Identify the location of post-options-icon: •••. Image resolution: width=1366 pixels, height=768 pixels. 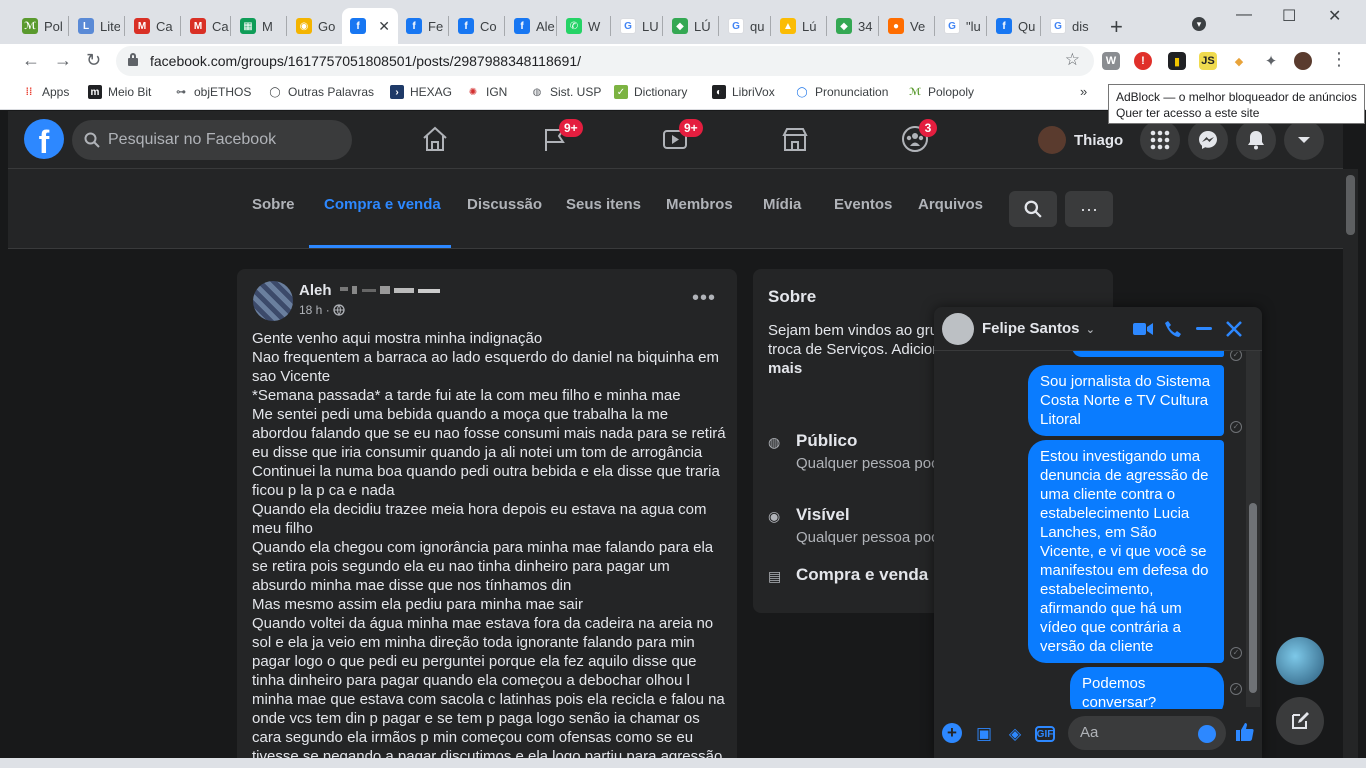
(704, 298).